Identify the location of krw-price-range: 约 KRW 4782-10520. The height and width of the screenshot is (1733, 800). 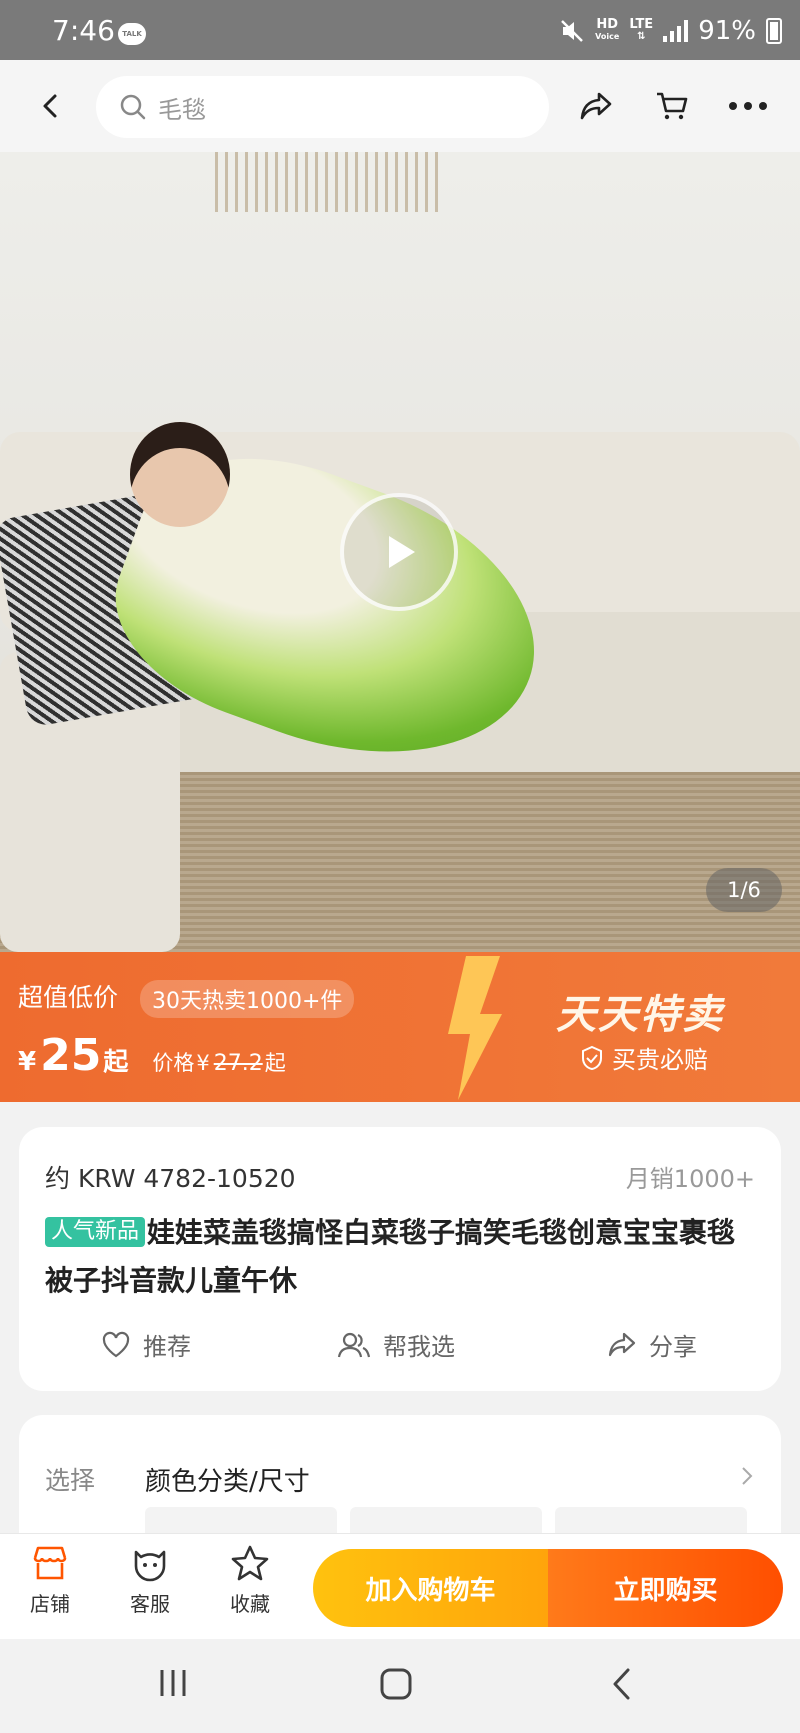
(170, 1178).